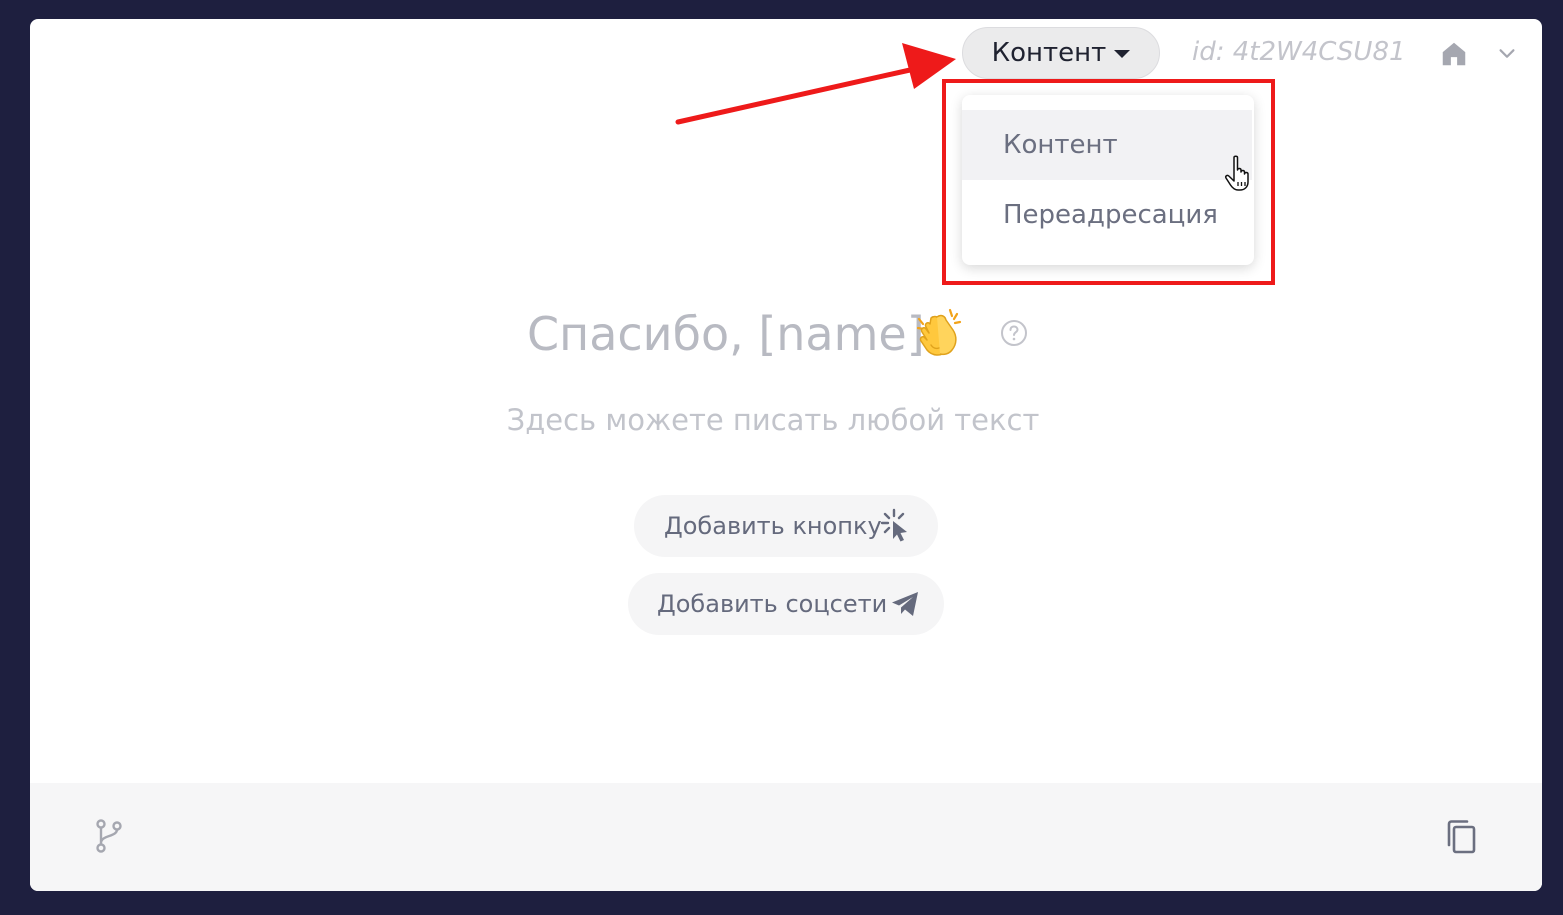 This screenshot has width=1563, height=915. What do you see at coordinates (1454, 54) in the screenshot?
I see `home-icon` at bounding box center [1454, 54].